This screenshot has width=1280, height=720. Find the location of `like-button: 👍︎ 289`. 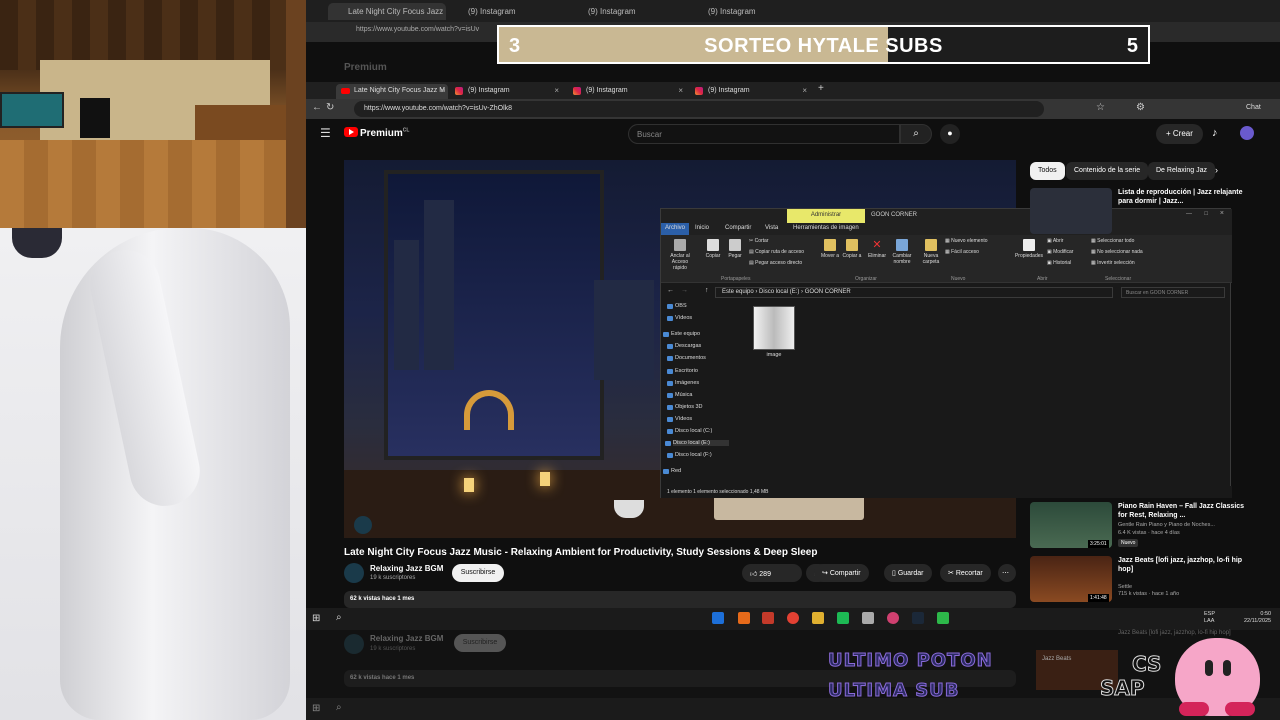

like-button: 👍︎ 289 is located at coordinates (772, 573).